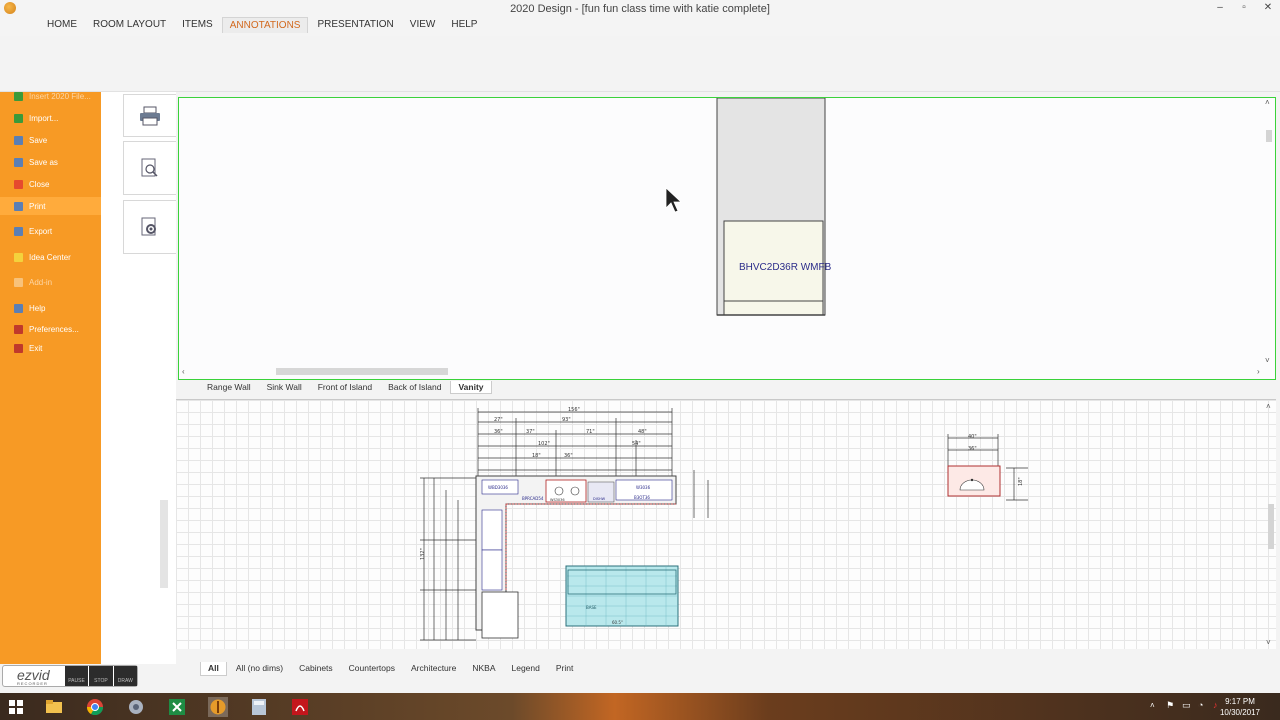 Image resolution: width=1280 pixels, height=720 pixels. Describe the element at coordinates (316, 669) in the screenshot. I see `tab-cabinets: Cabinets` at that location.